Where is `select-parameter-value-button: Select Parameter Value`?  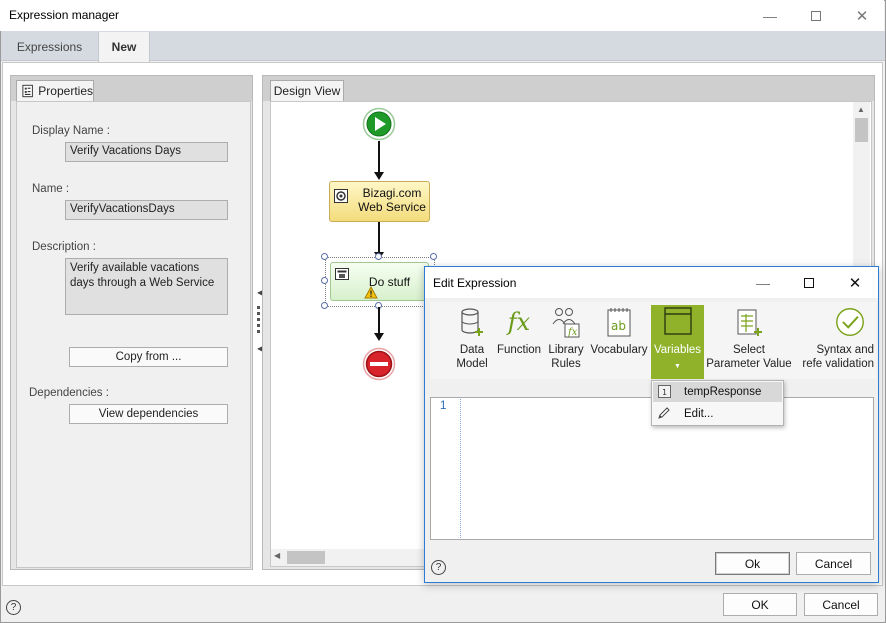 select-parameter-value-button: Select Parameter Value is located at coordinates (749, 342).